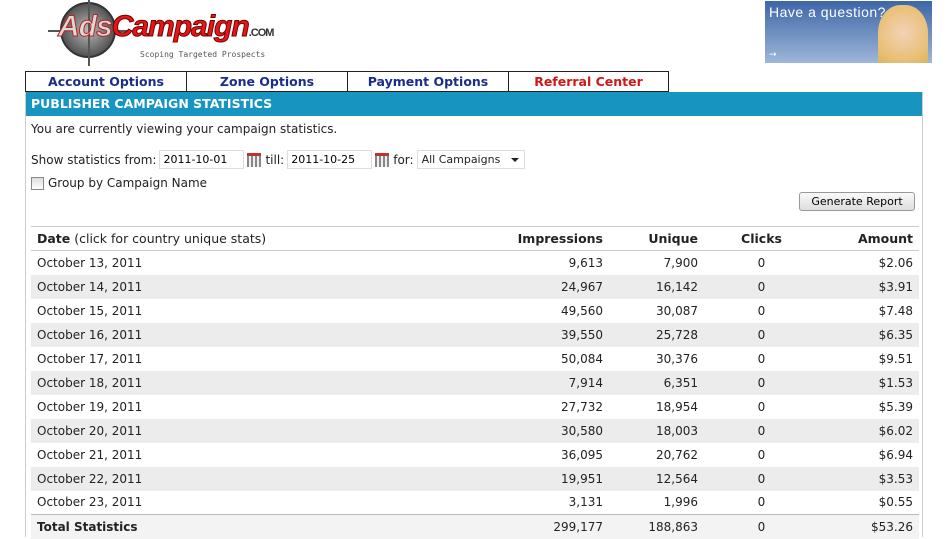  I want to click on table-row: October 14, 2011 24,967 16,142 0 $3.91, so click(475, 286).